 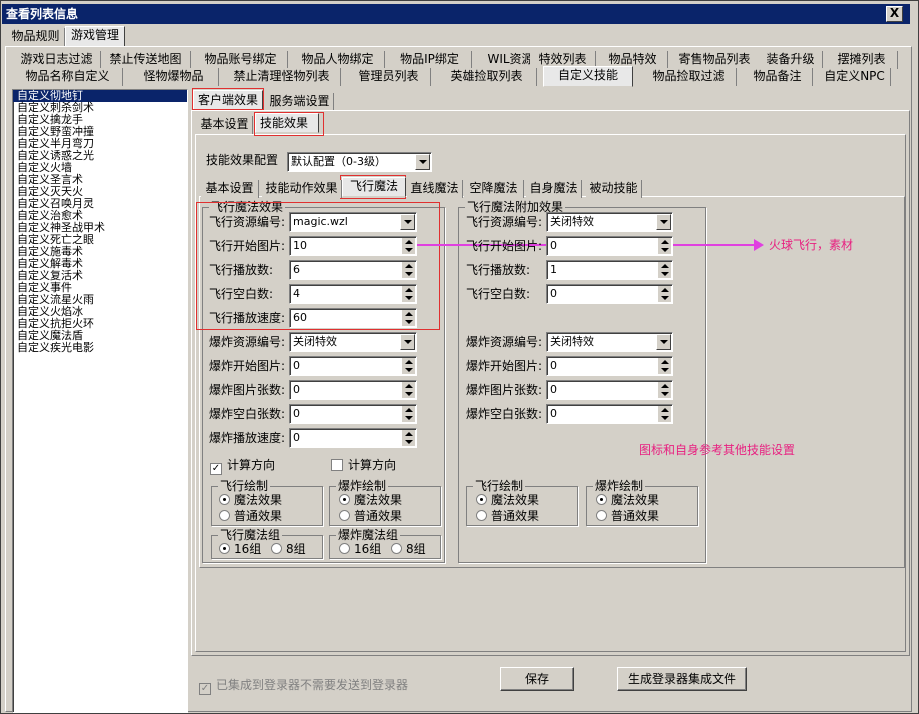 I want to click on extra-fly-draw-magic: 魔法效果, so click(x=507, y=500).